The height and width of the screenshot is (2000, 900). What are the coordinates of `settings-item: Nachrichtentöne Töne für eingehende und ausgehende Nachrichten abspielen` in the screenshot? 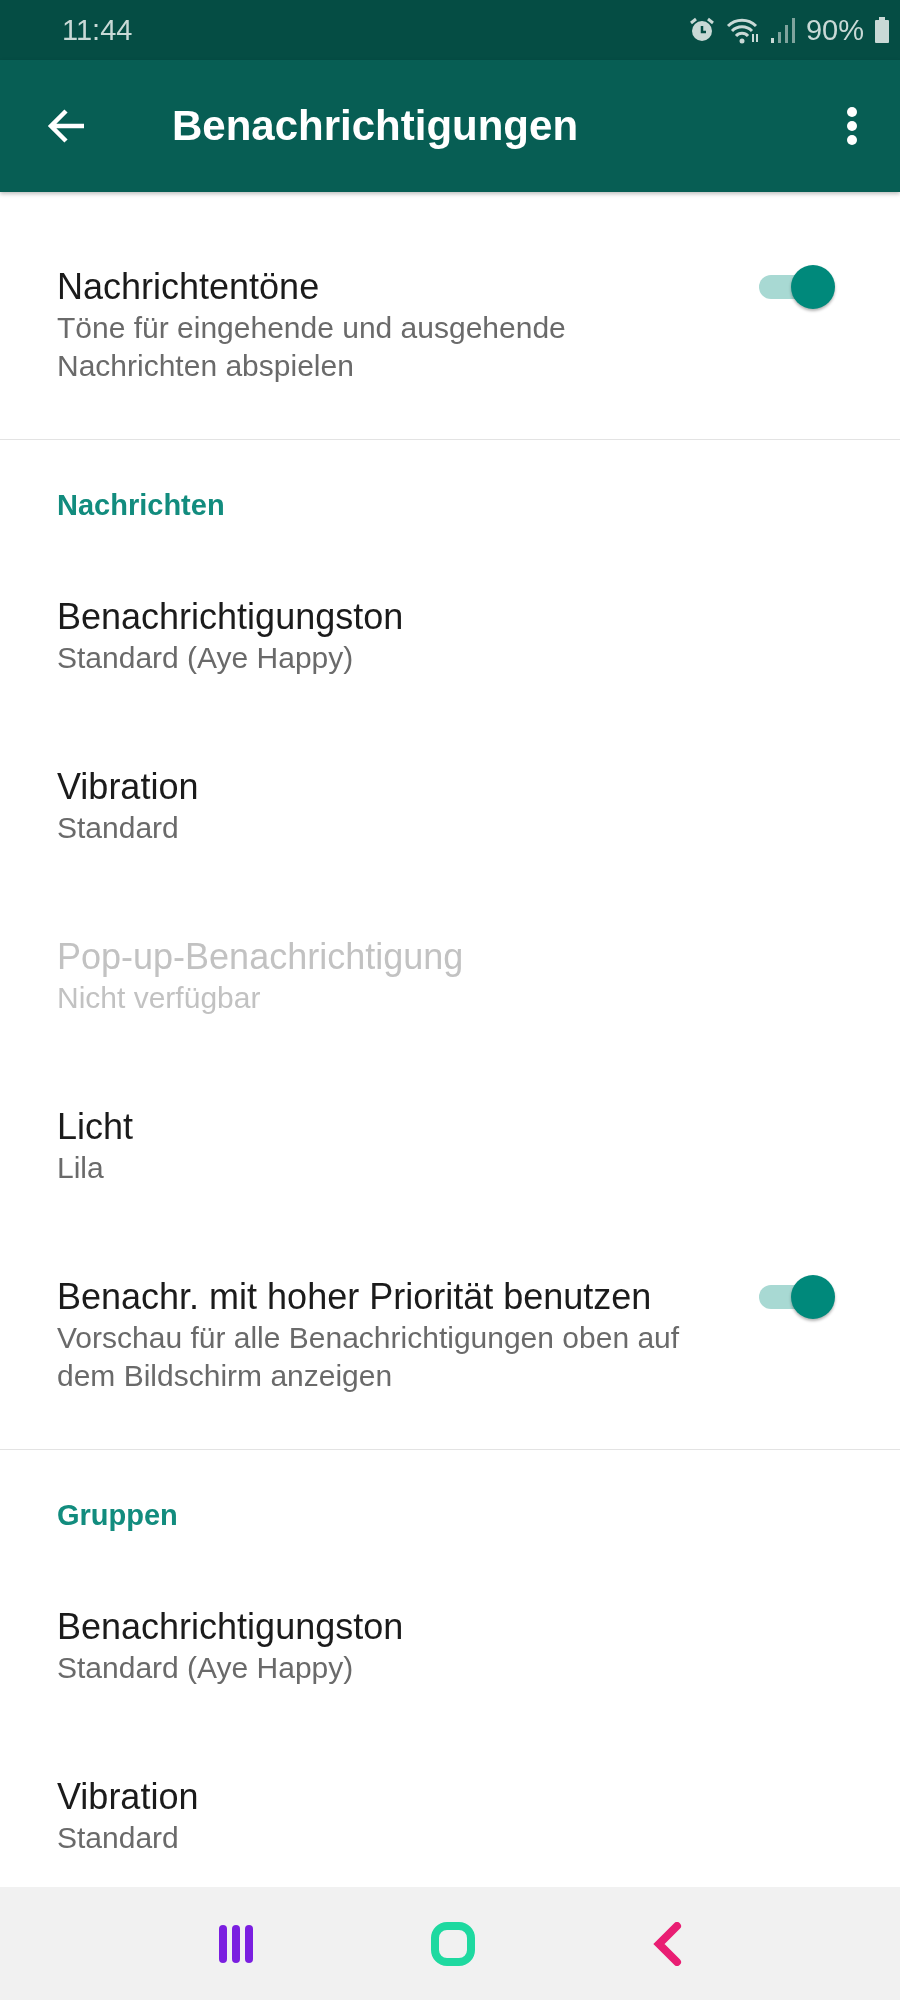 It's located at (450, 325).